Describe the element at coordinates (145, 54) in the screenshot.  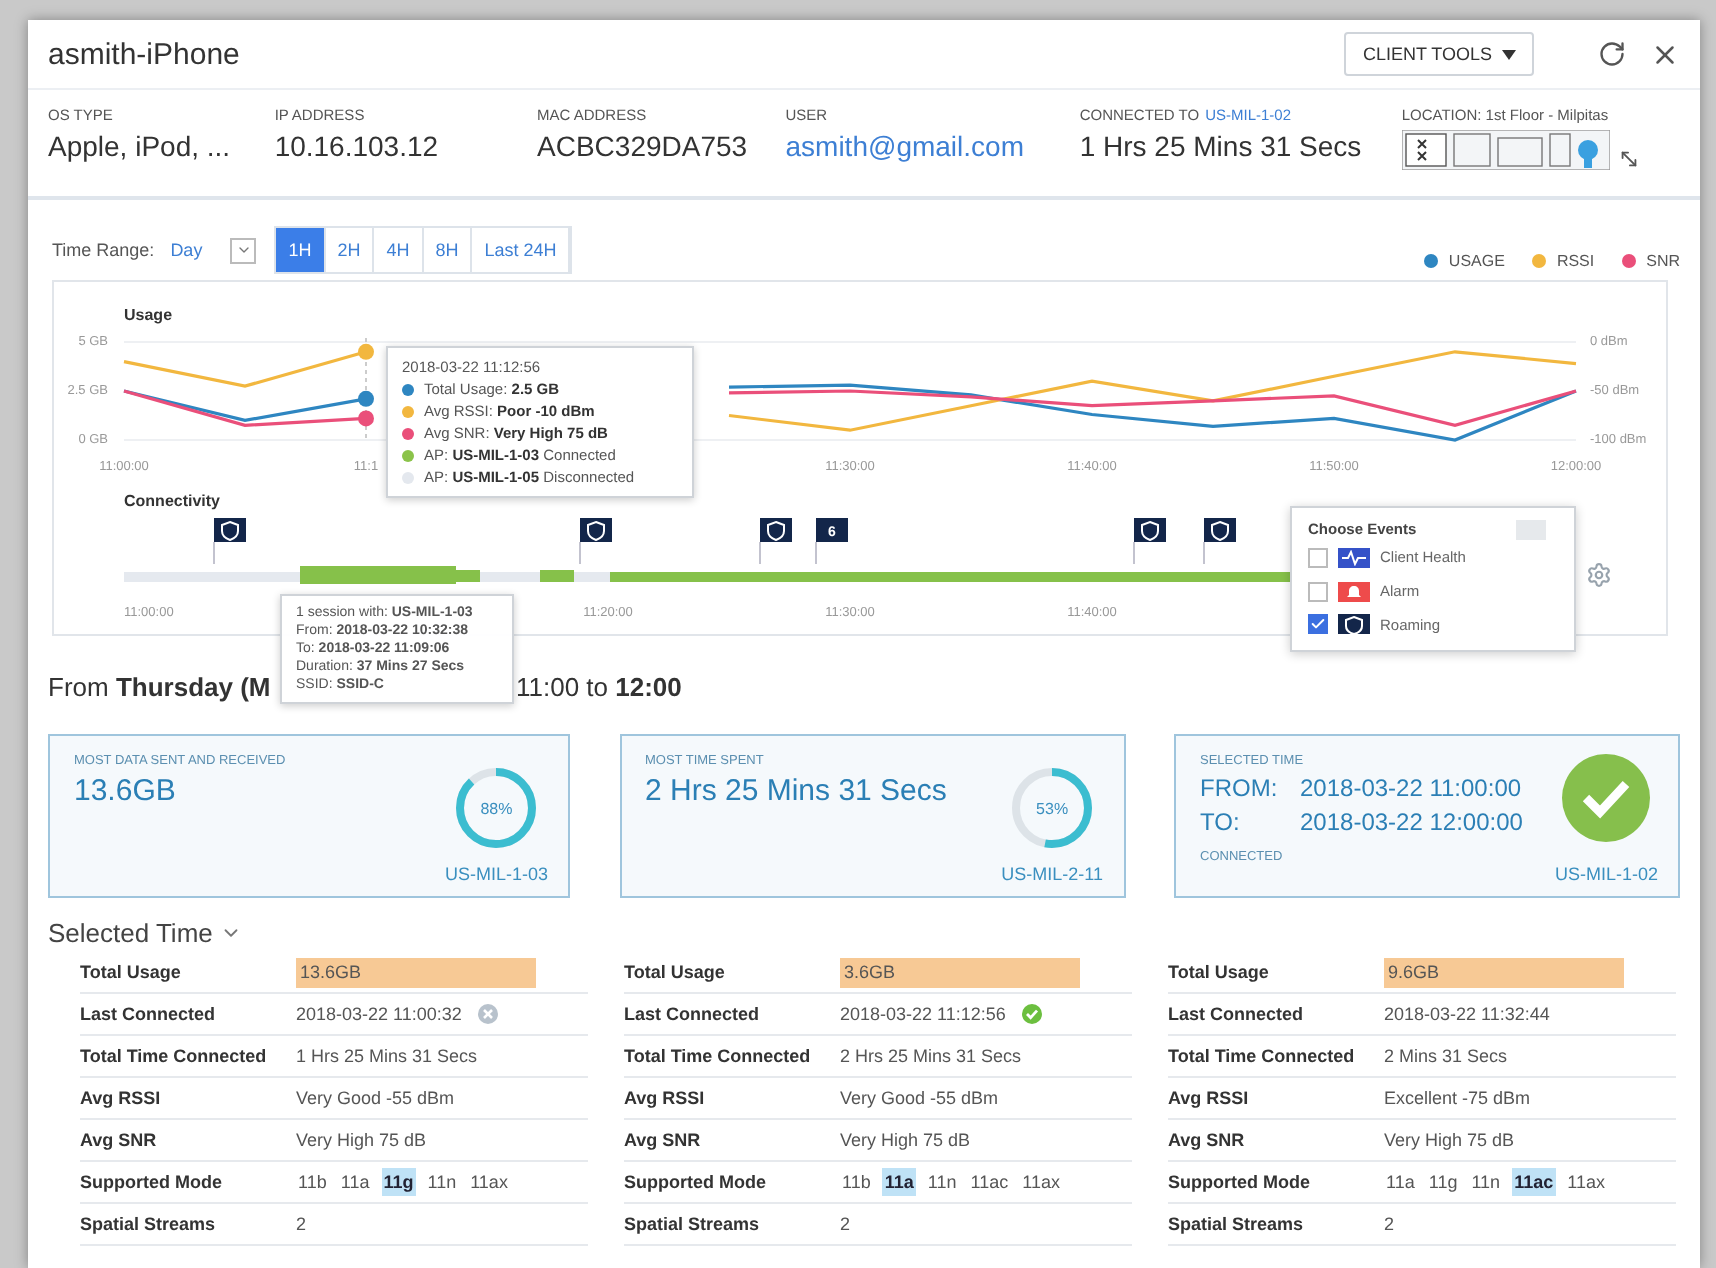
I see `window-title: asmith-iPhone` at that location.